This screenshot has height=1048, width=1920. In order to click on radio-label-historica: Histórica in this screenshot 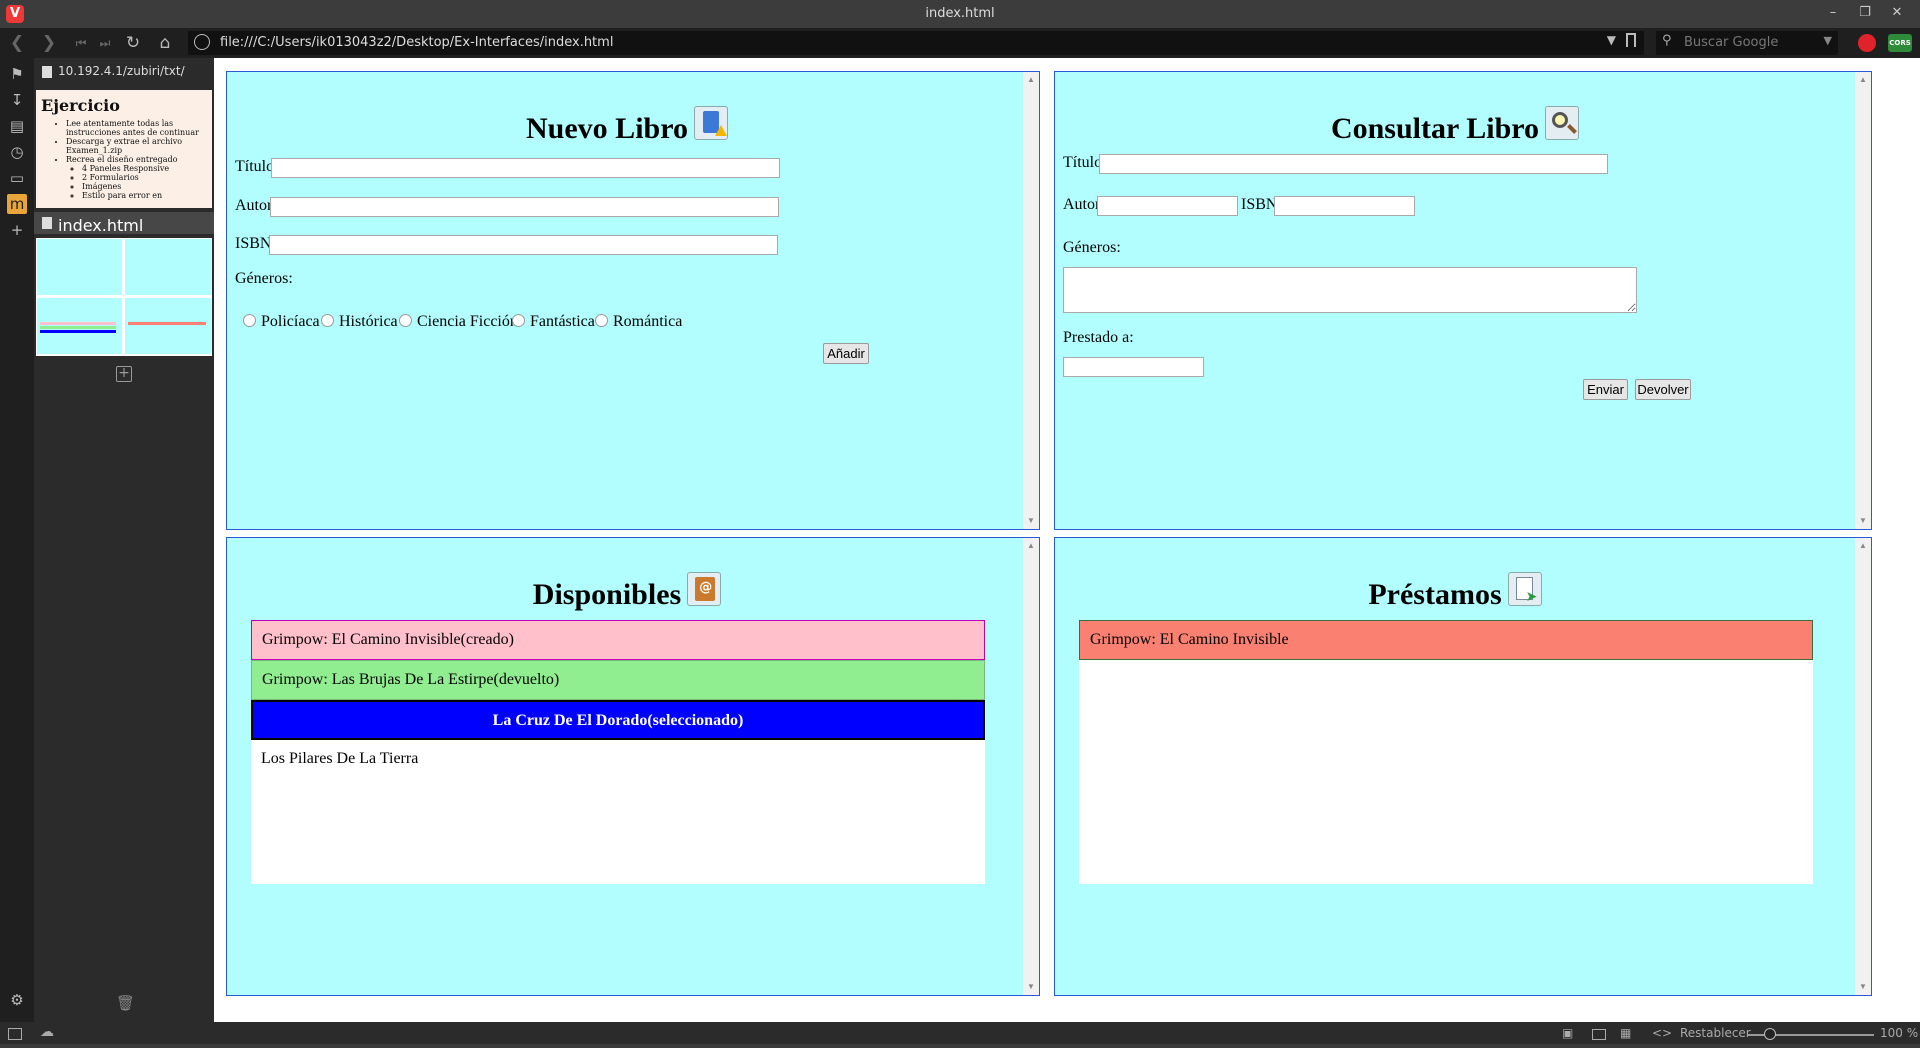, I will do `click(368, 321)`.